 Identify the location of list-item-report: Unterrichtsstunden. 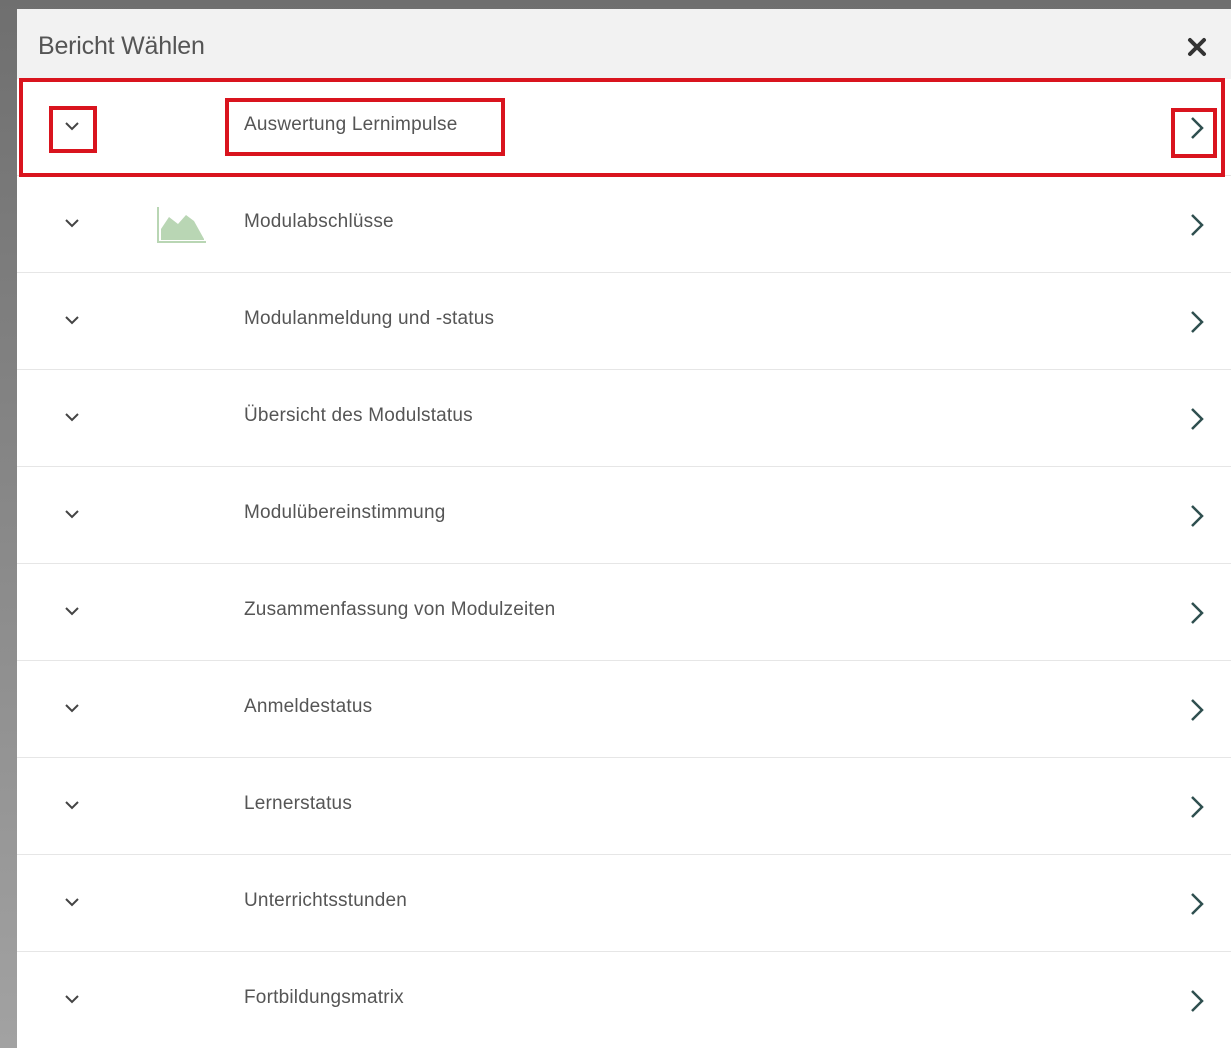
(624, 903).